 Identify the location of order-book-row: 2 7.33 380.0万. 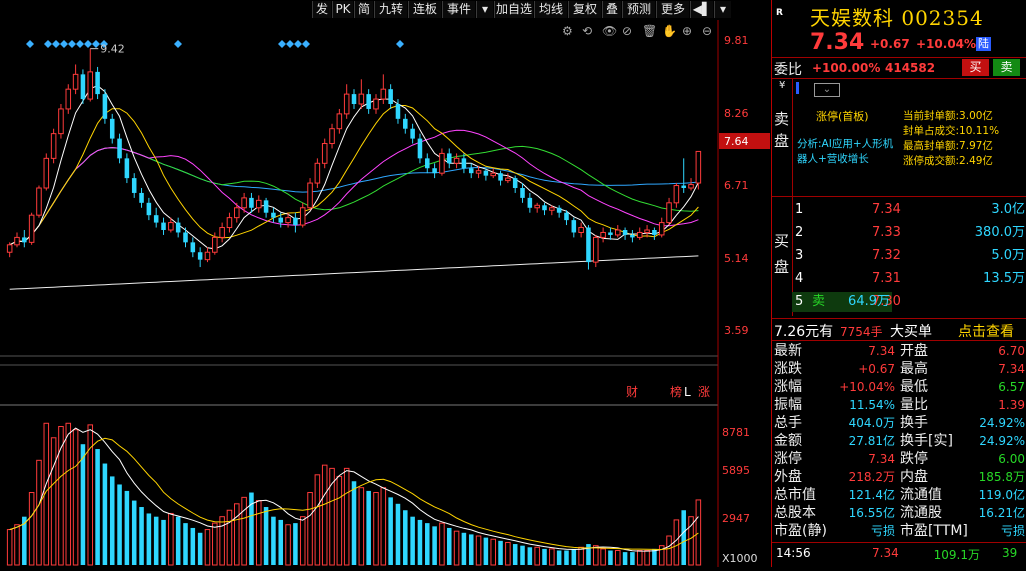
(909, 233).